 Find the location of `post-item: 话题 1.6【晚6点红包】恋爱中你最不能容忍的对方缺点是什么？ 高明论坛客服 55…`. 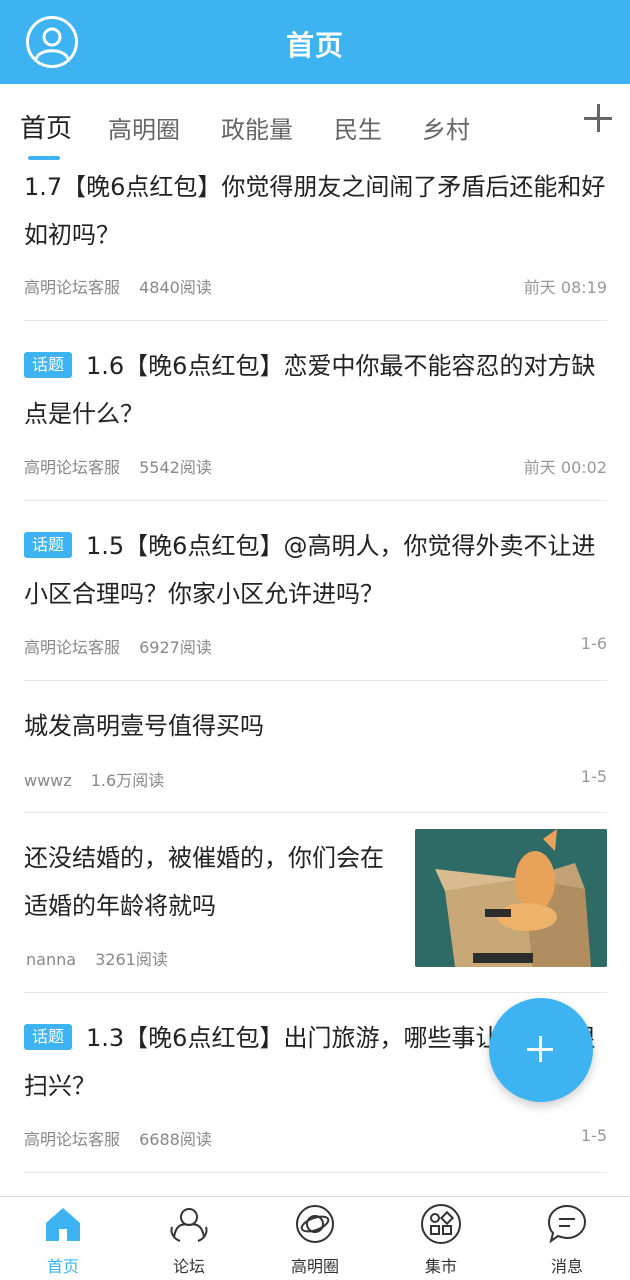

post-item: 话题 1.6【晚6点红包】恋爱中你最不能容忍的对方缺点是什么？ 高明论坛客服 55… is located at coordinates (315, 411).